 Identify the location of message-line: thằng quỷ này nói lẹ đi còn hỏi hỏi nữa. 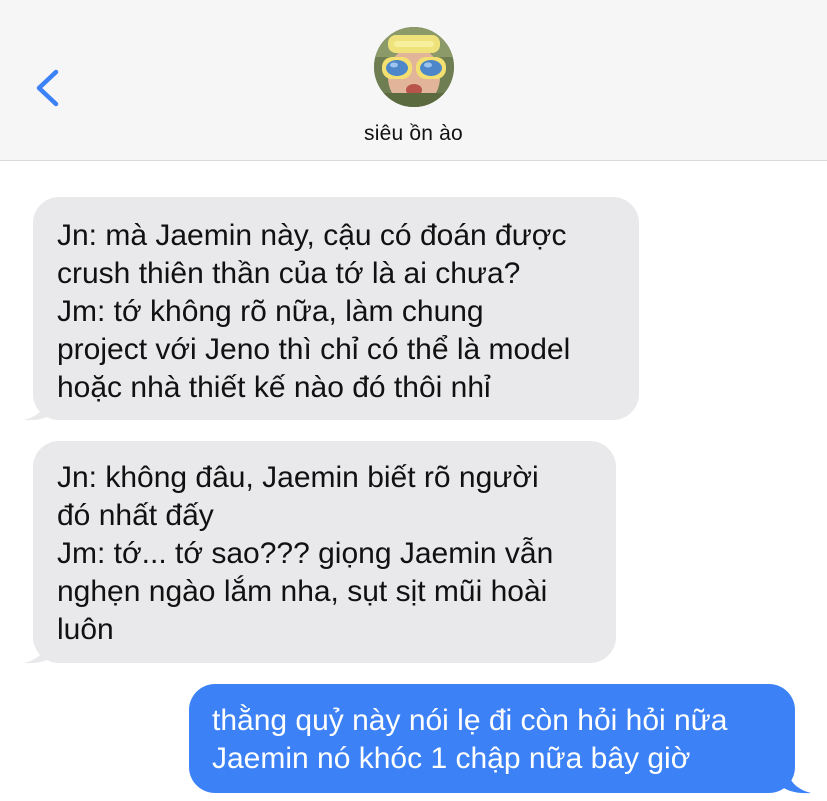
(470, 720).